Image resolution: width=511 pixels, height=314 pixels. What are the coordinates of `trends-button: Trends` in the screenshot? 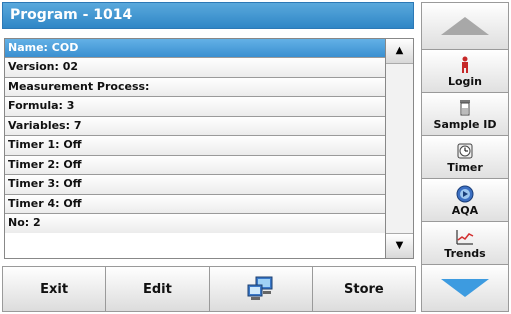 It's located at (465, 243).